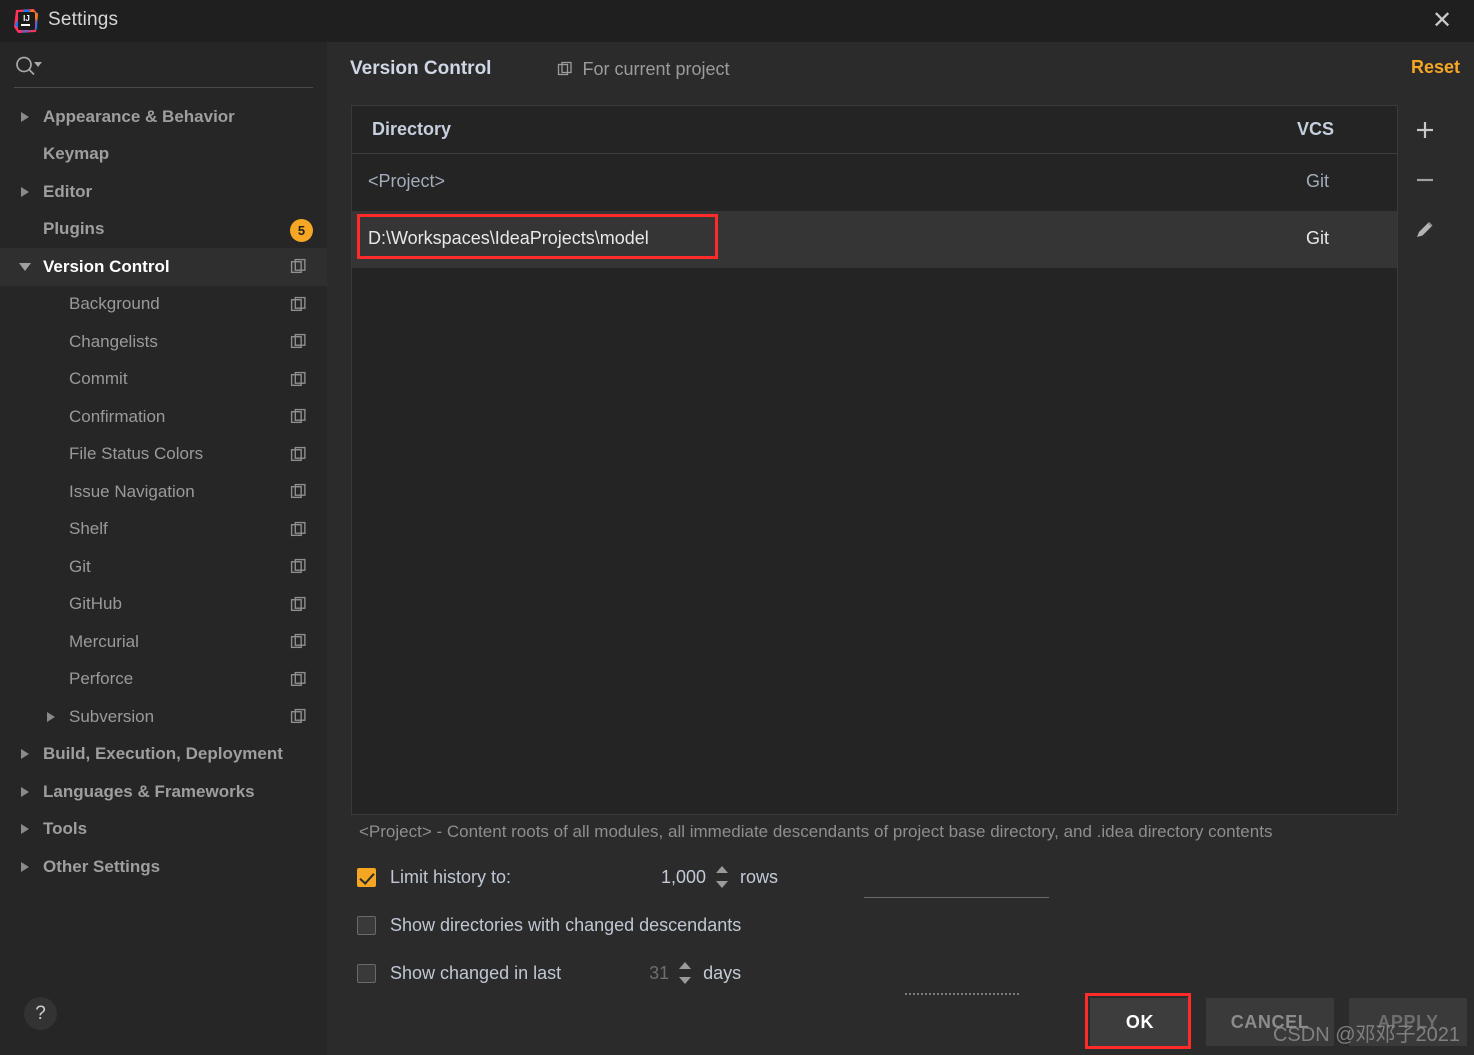 This screenshot has width=1474, height=1055. I want to click on sidebar-item-confirmation: Confirmation, so click(163, 417).